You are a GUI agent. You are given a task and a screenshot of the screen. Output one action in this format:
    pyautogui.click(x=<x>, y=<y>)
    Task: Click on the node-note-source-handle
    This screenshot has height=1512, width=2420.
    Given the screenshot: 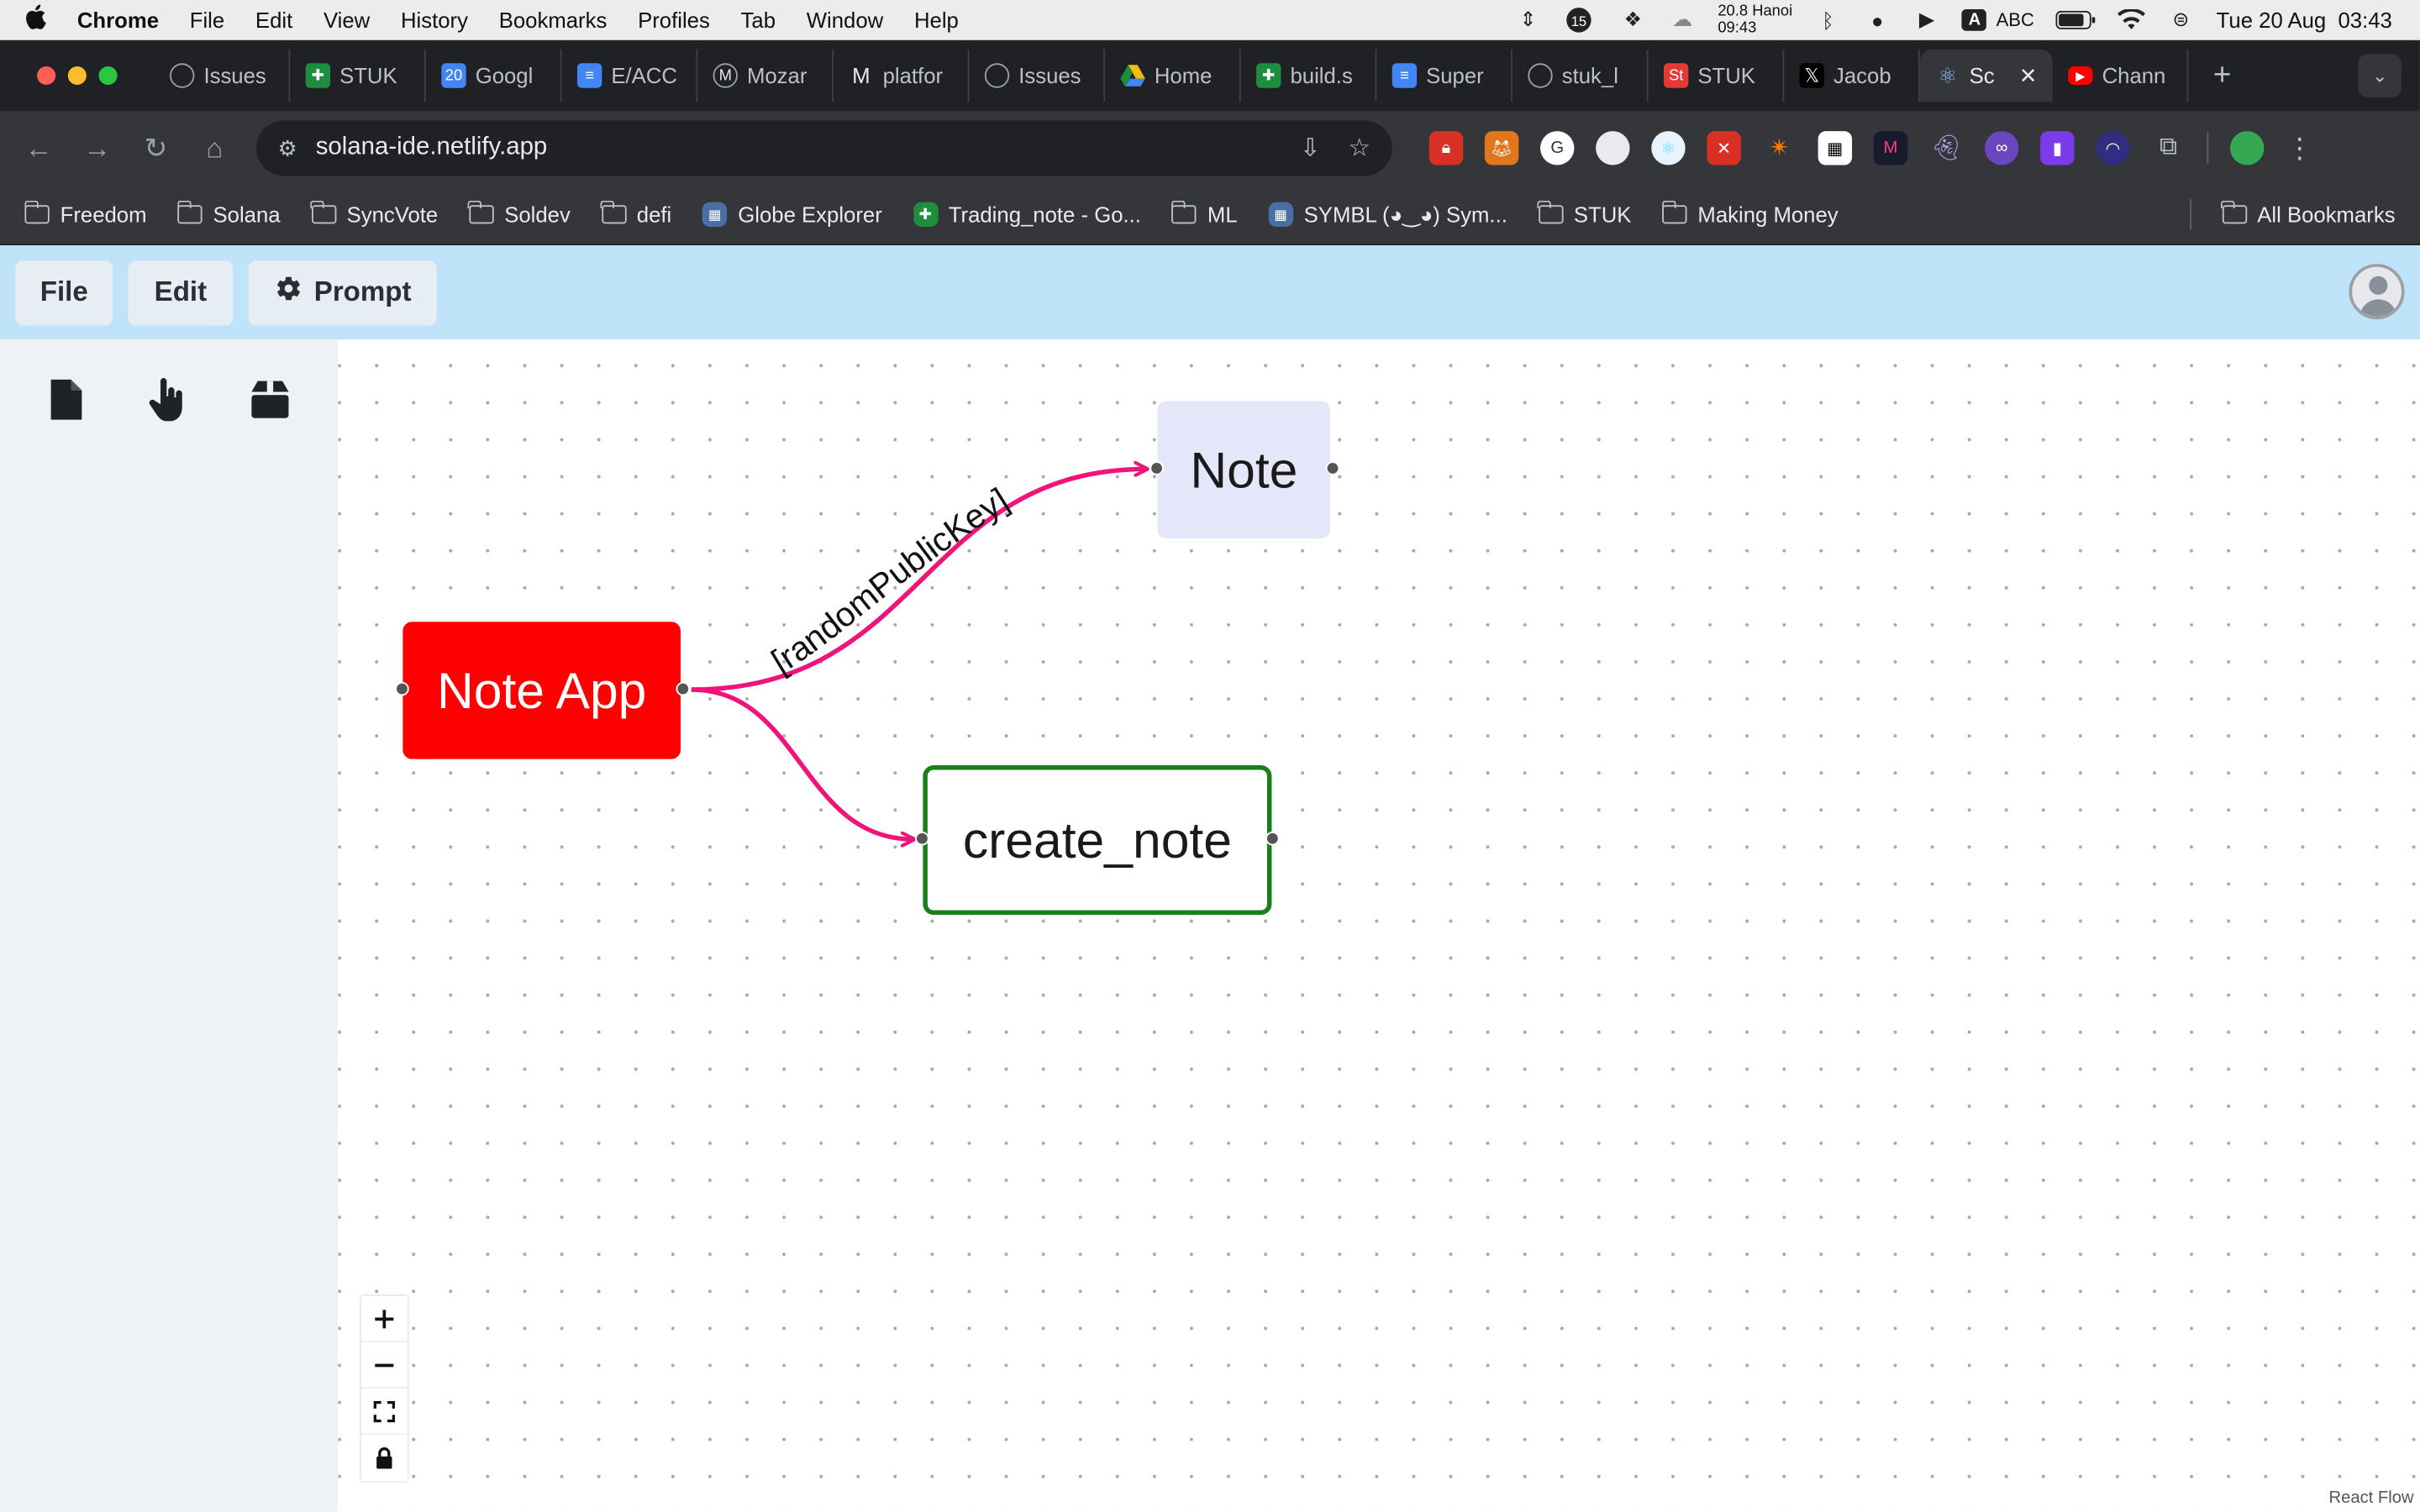 What is the action you would take?
    pyautogui.click(x=1332, y=468)
    